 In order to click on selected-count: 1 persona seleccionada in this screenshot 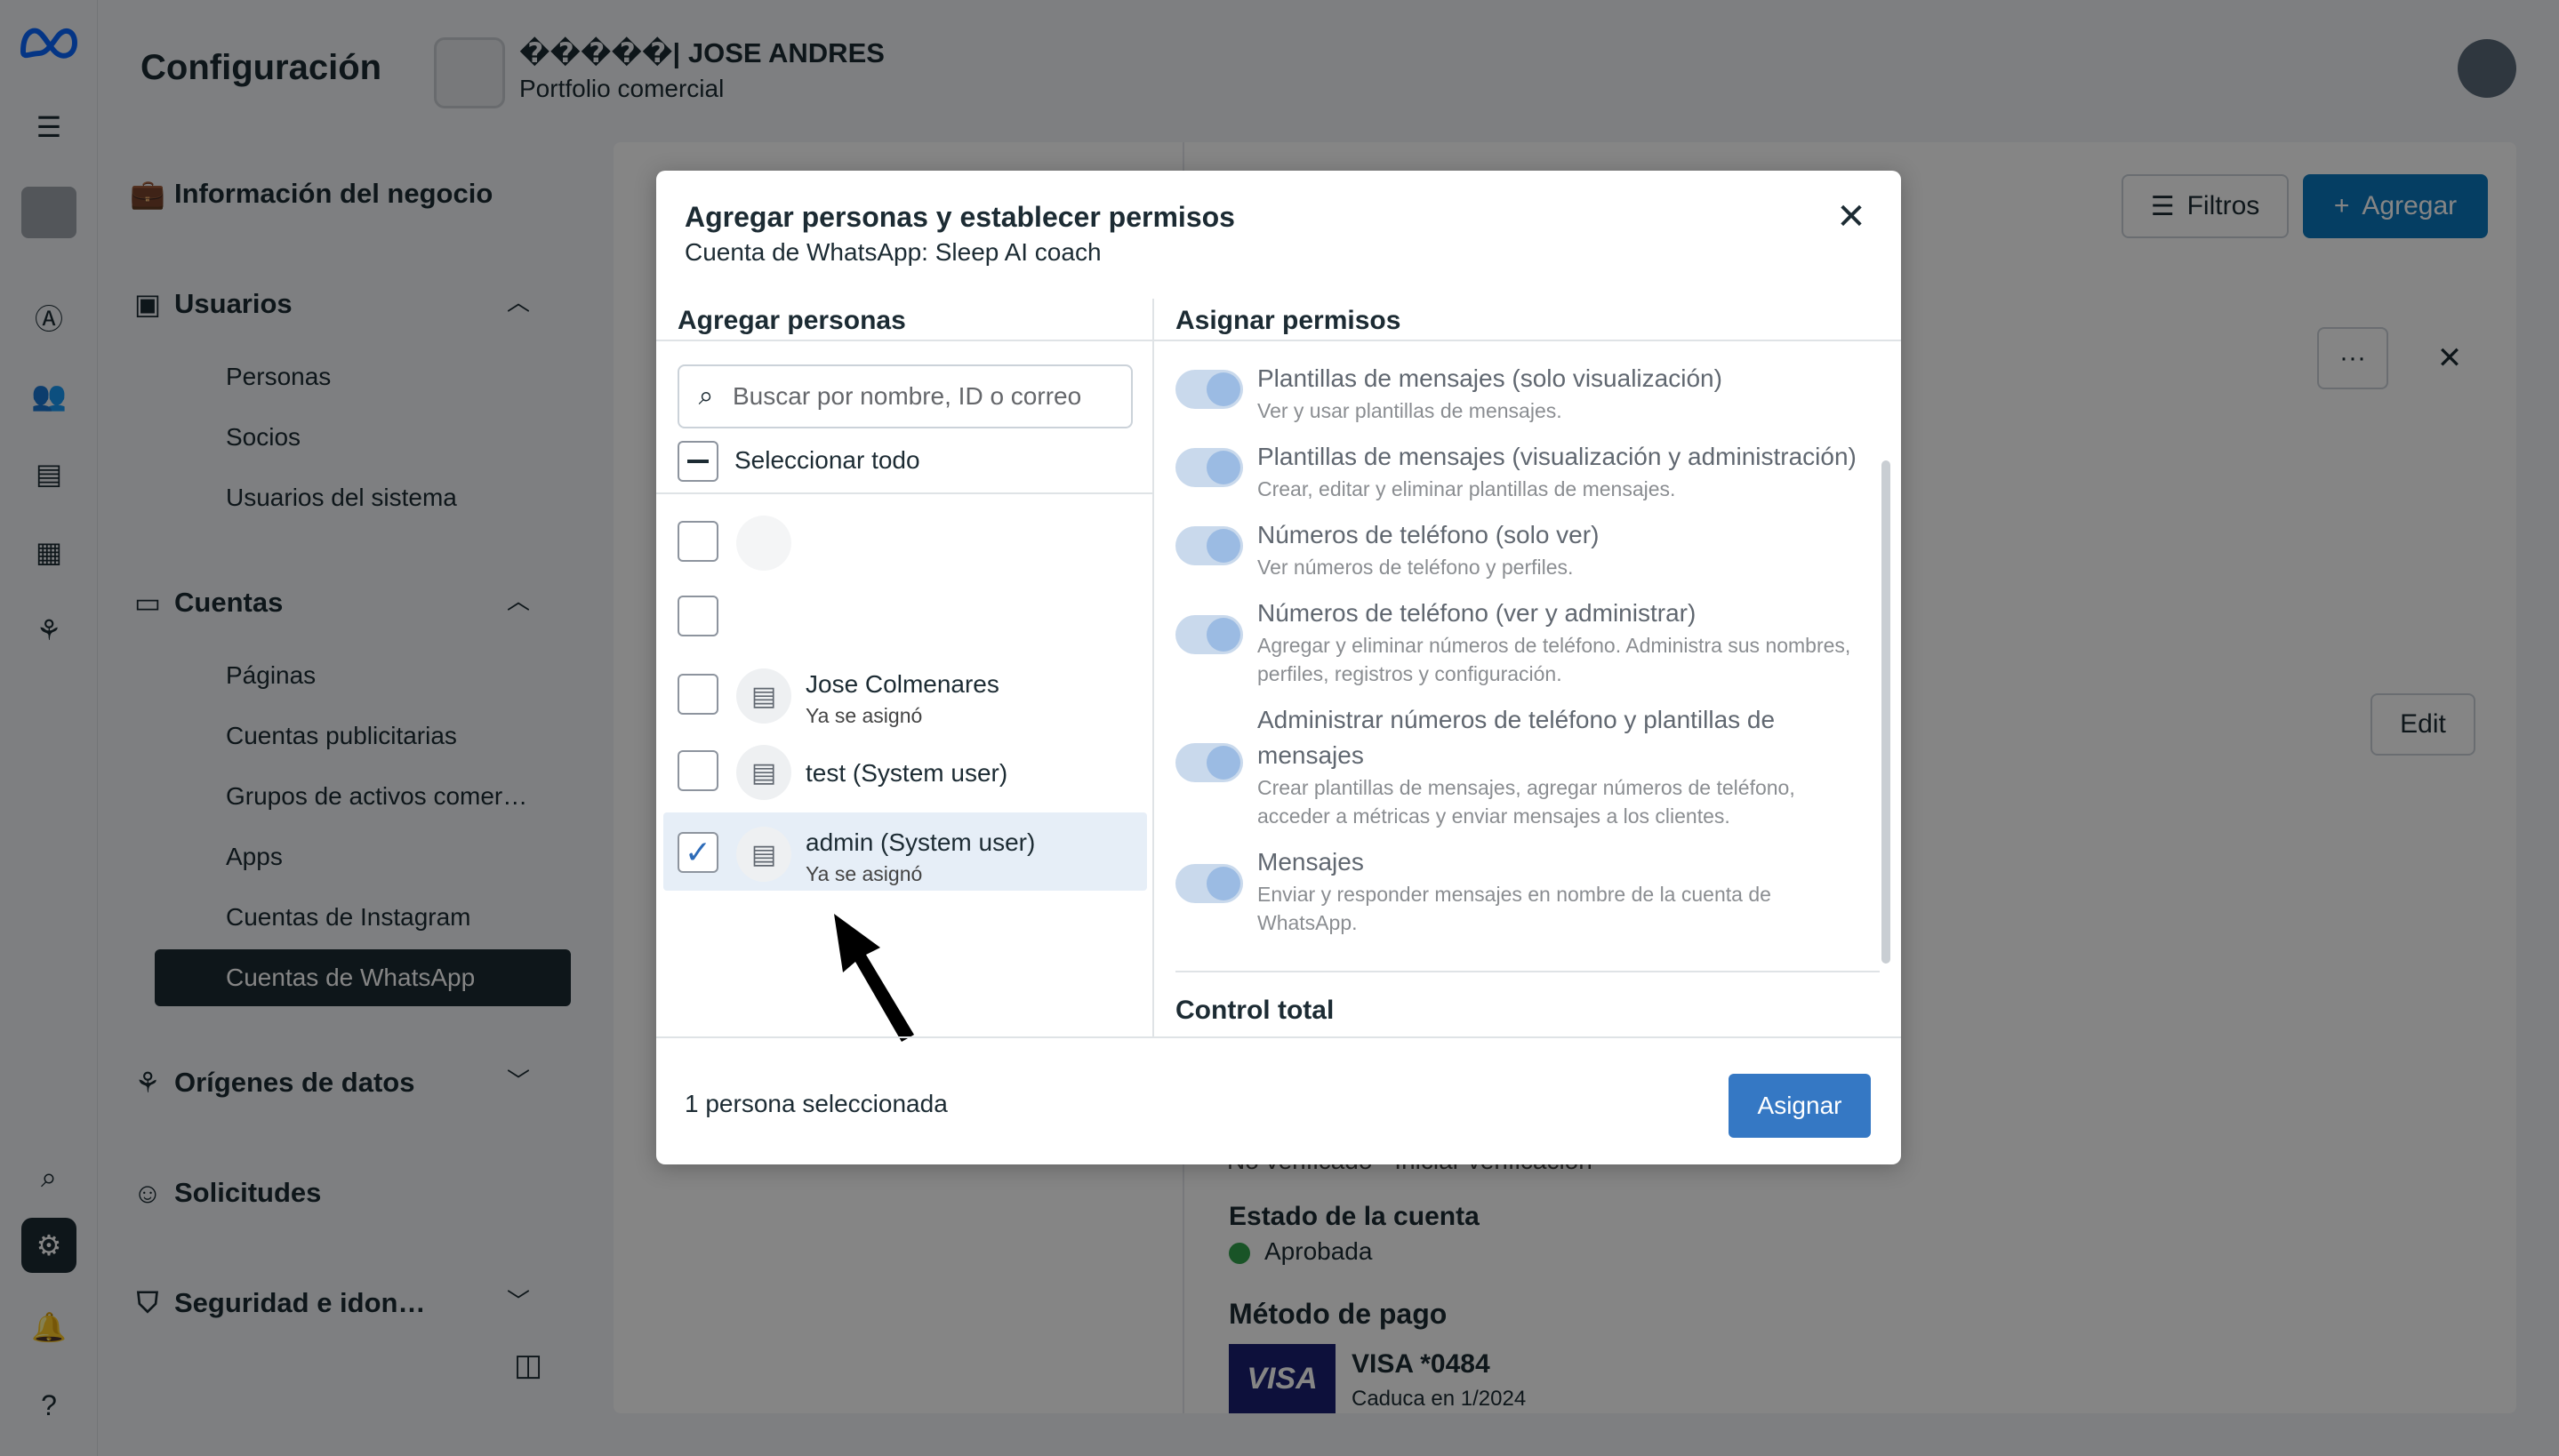, I will do `click(816, 1103)`.